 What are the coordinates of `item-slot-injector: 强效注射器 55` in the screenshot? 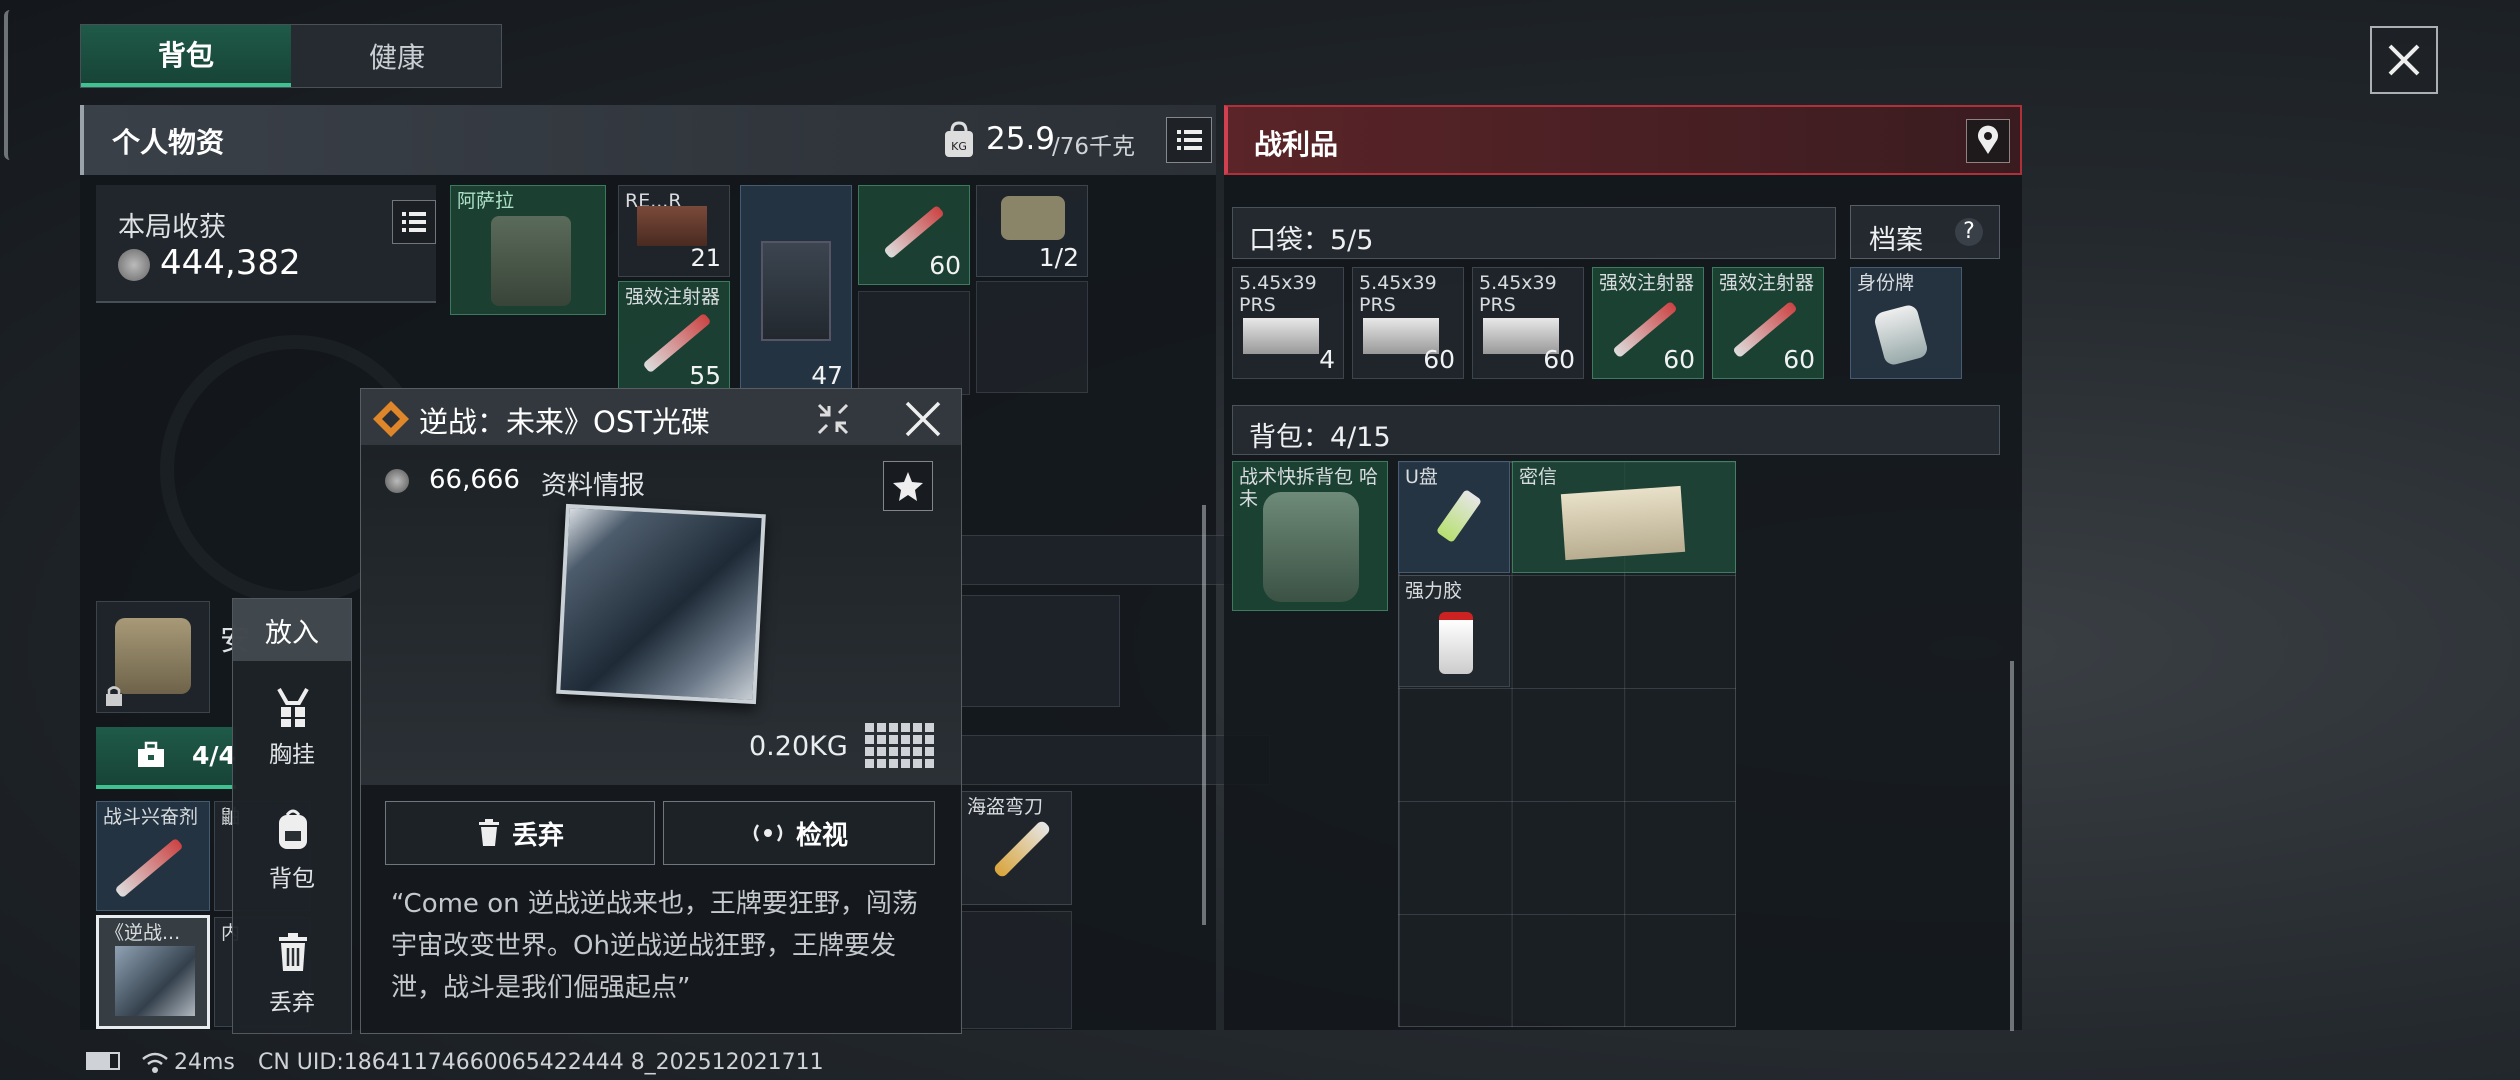 It's located at (674, 338).